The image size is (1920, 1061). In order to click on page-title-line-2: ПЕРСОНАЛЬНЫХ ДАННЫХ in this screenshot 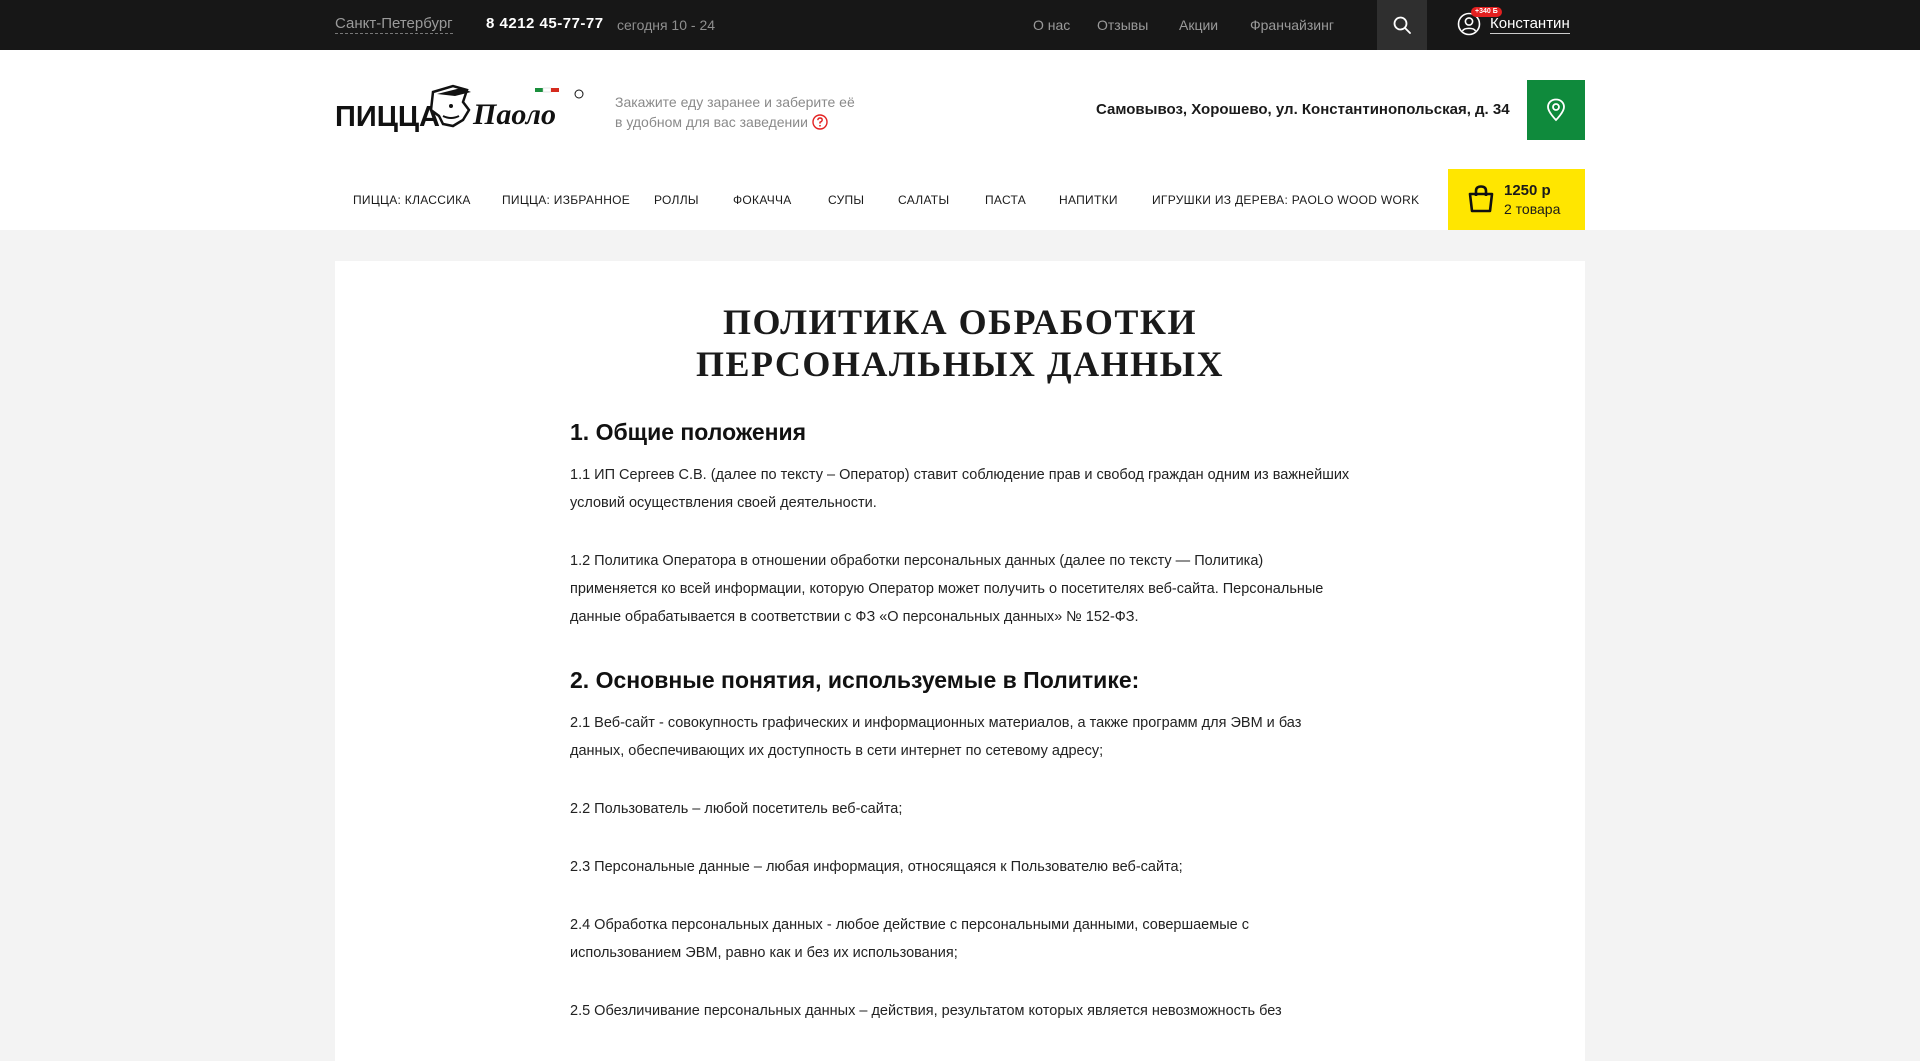, I will do `click(960, 364)`.